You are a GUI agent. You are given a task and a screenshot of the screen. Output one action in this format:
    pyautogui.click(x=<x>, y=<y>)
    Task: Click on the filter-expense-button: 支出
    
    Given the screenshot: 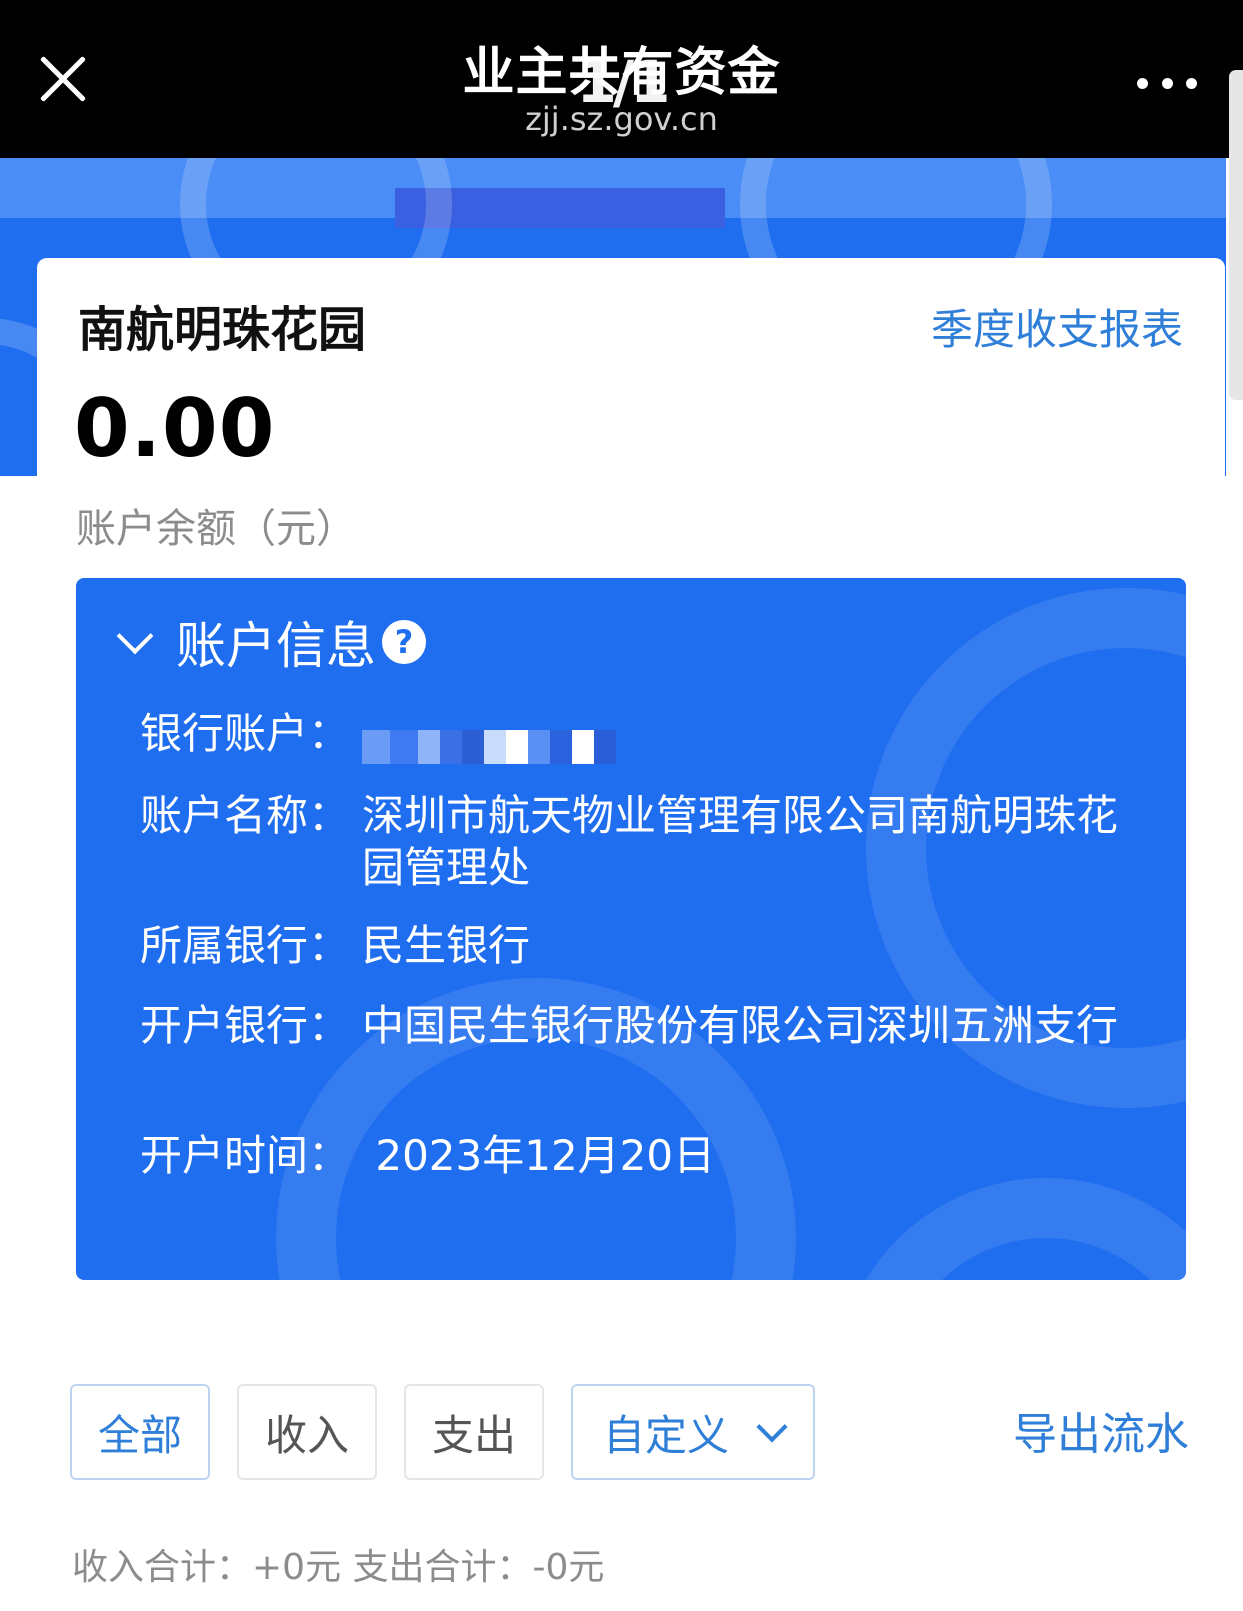 What is the action you would take?
    pyautogui.click(x=474, y=1432)
    